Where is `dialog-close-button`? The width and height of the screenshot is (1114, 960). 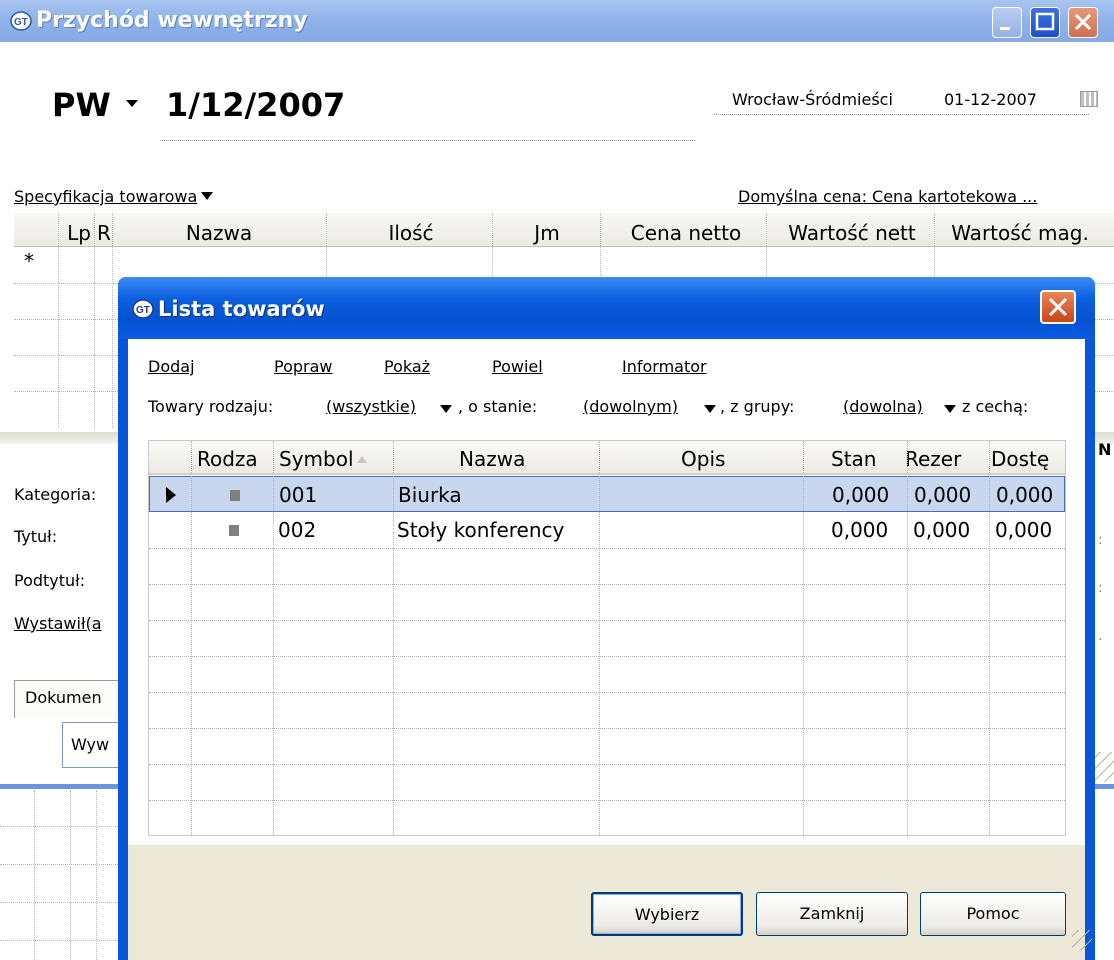 dialog-close-button is located at coordinates (1058, 307).